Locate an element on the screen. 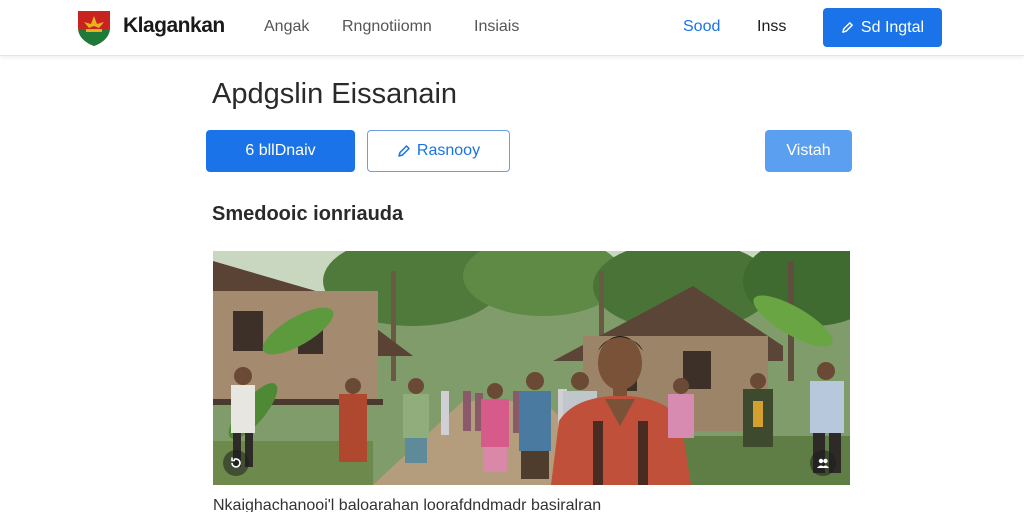 This screenshot has height=512, width=1024. people-icon is located at coordinates (823, 463).